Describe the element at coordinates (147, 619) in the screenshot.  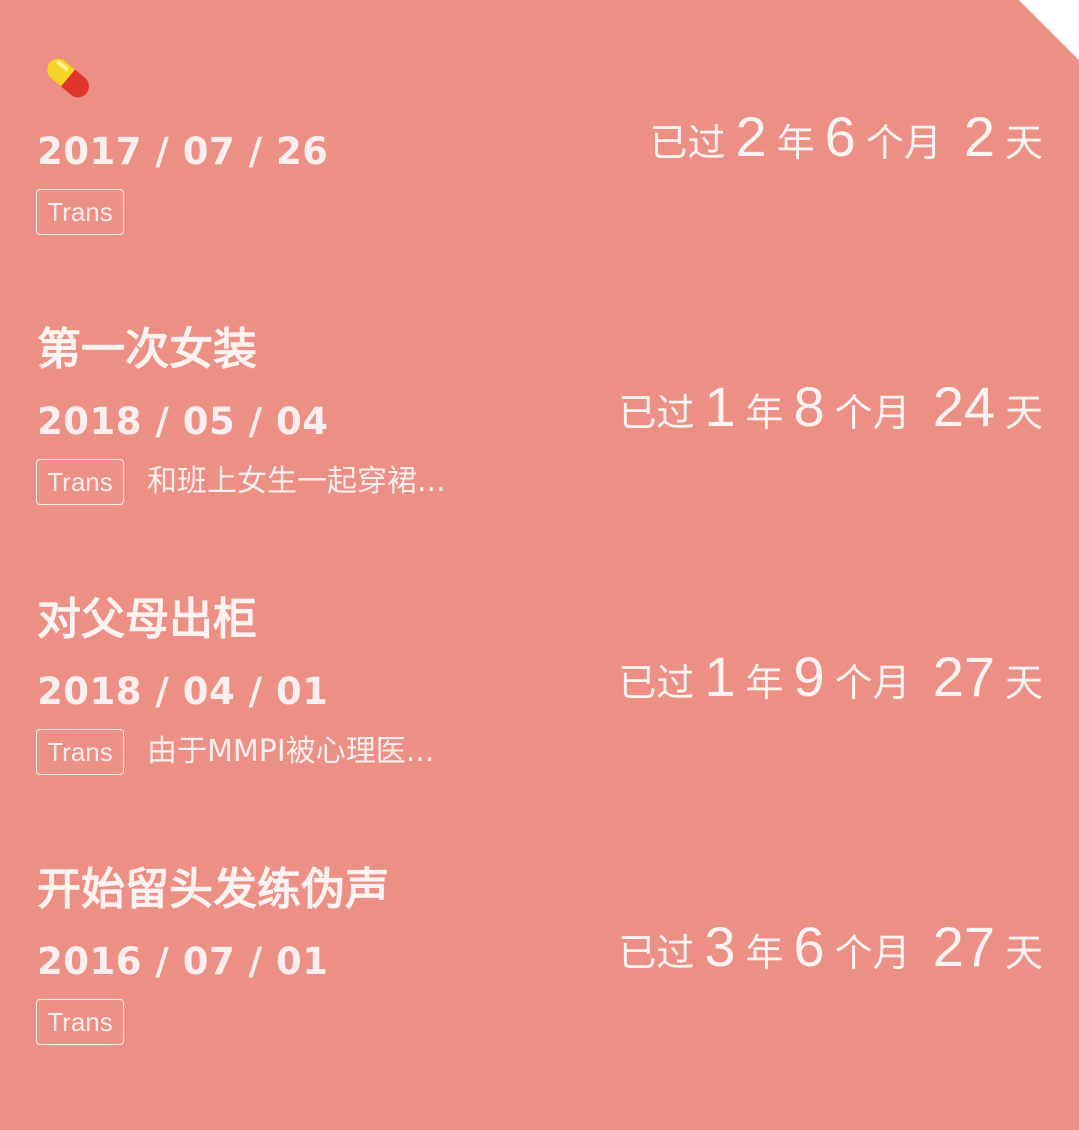
I see `entry-title: 对父母出柜` at that location.